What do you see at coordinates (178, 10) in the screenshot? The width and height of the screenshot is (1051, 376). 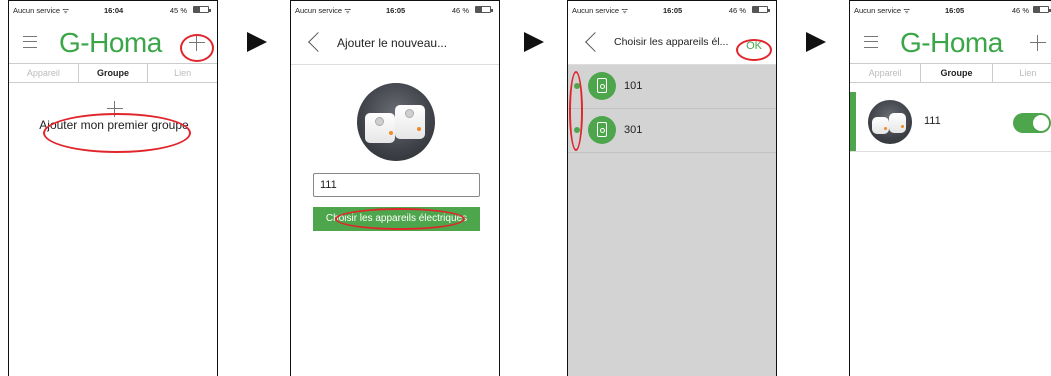 I see `battery-percent: 45 %` at bounding box center [178, 10].